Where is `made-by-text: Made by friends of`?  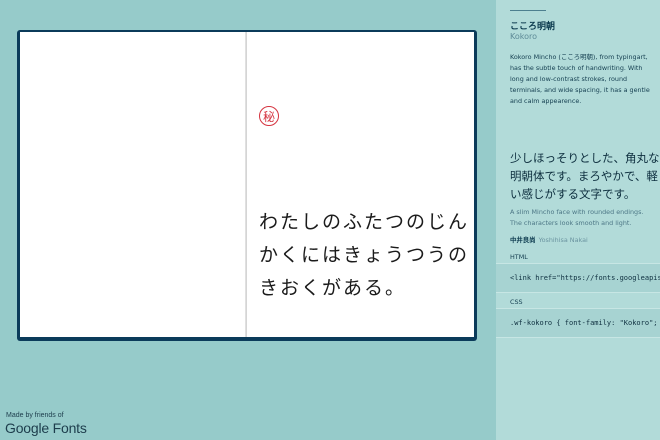 made-by-text: Made by friends of is located at coordinates (35, 415).